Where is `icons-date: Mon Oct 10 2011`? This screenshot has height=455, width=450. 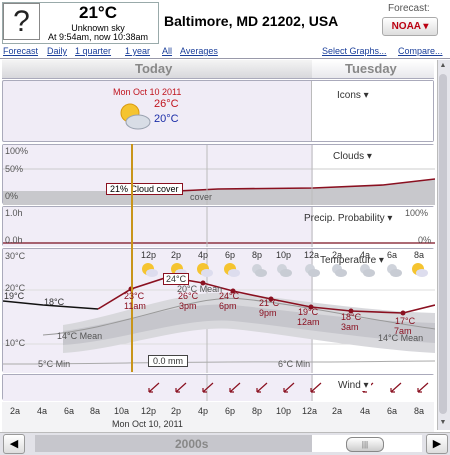 icons-date: Mon Oct 10 2011 is located at coordinates (147, 92).